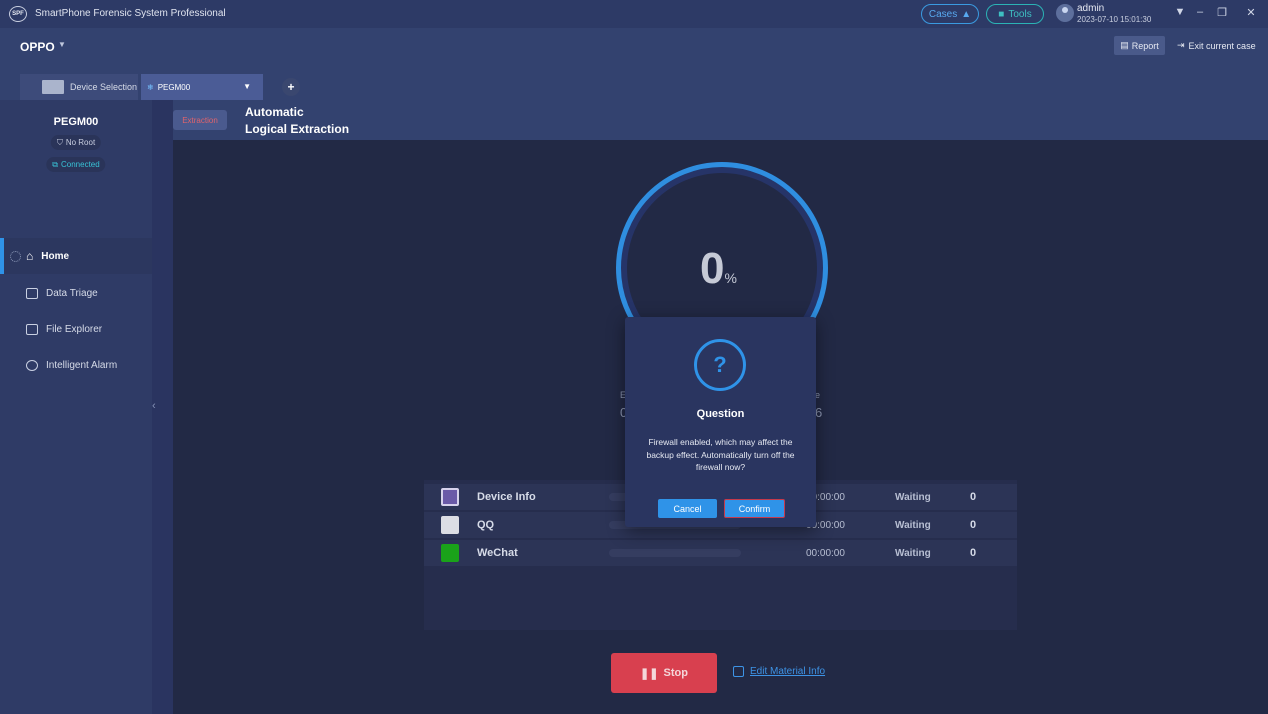 The image size is (1268, 714). I want to click on app-logo-icon: SPF, so click(18, 14).